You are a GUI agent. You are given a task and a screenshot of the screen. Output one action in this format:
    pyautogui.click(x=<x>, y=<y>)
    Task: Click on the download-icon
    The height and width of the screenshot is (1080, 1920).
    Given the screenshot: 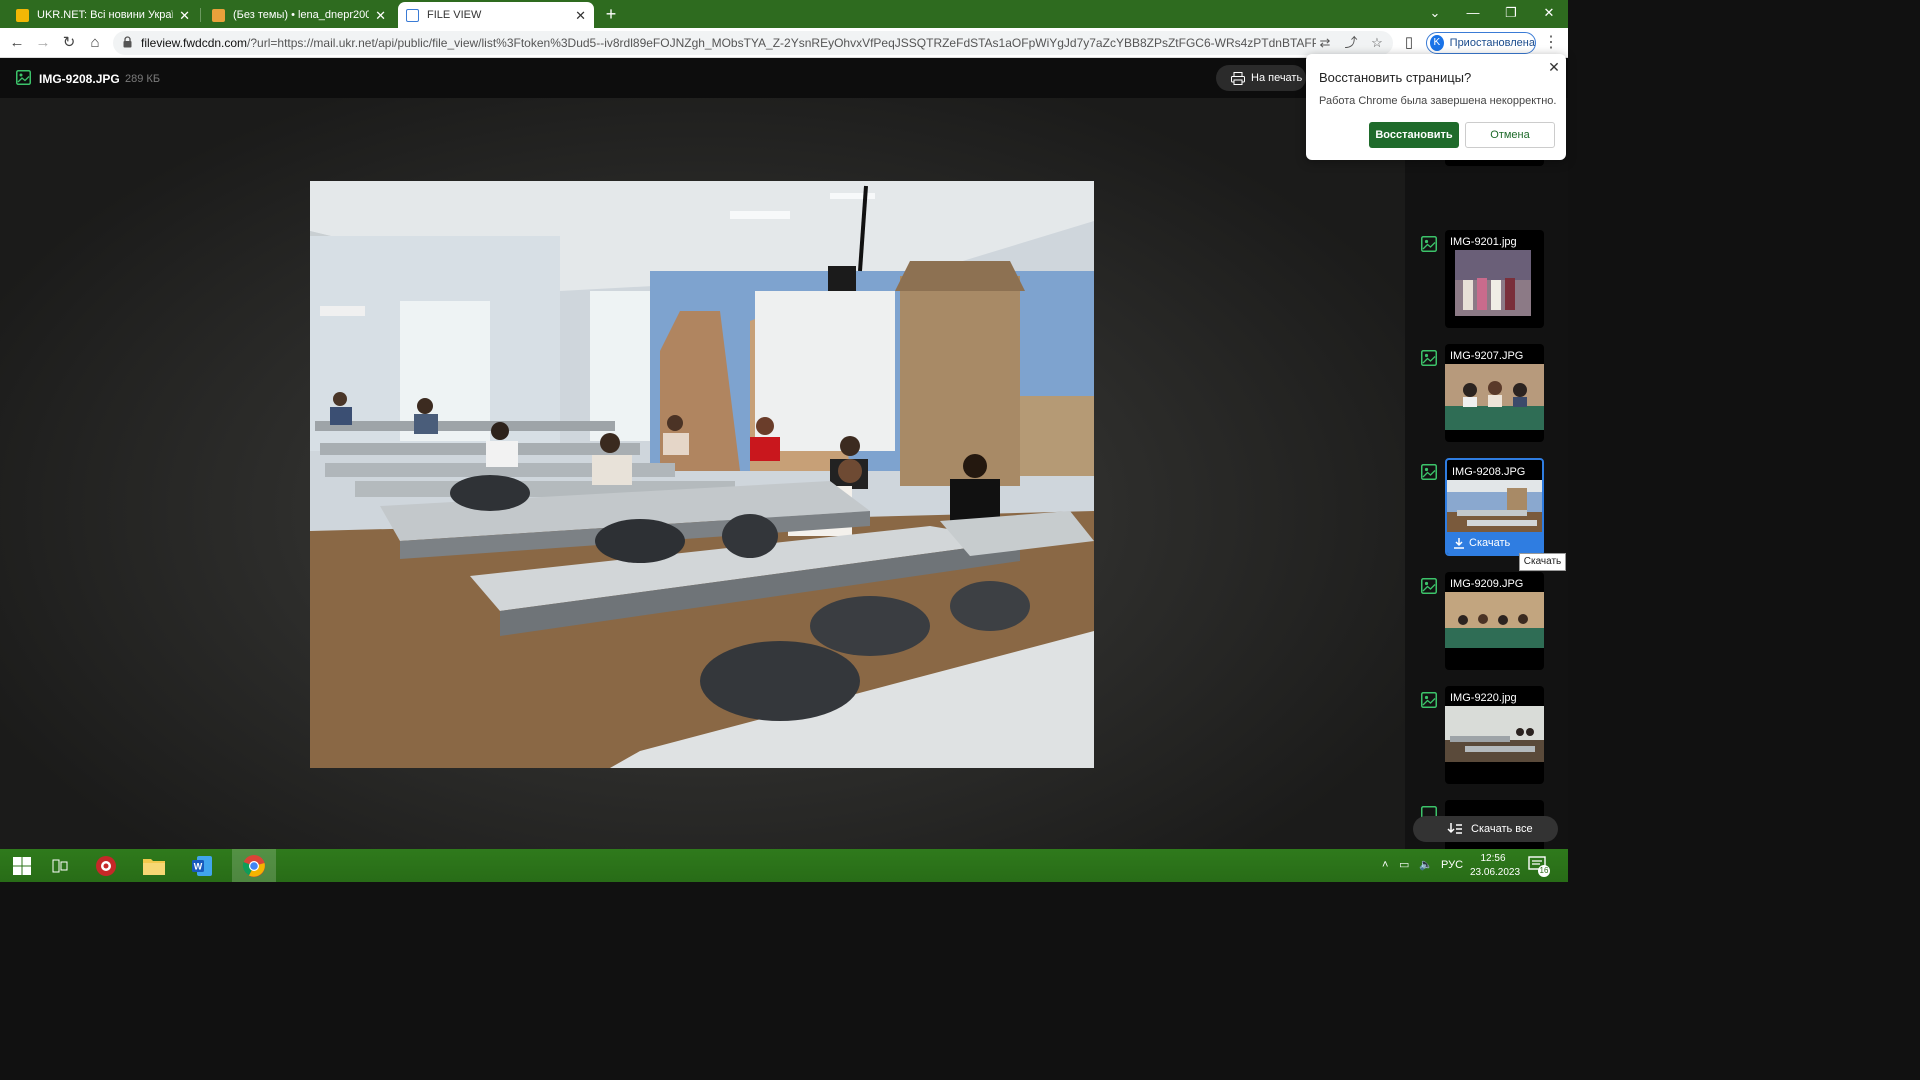 What is the action you would take?
    pyautogui.click(x=1459, y=543)
    